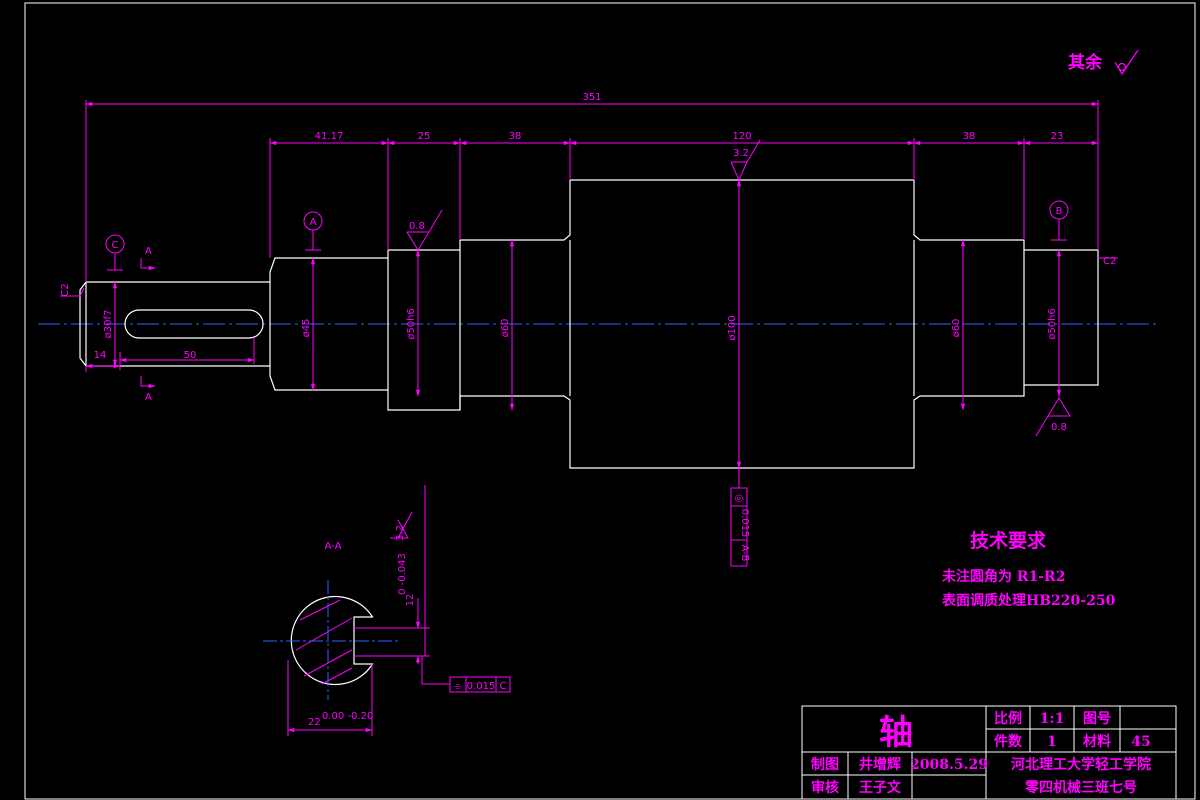 This screenshot has height=800, width=1200. What do you see at coordinates (741, 153) in the screenshot?
I see `roughness-value-3-2-top: 3.2` at bounding box center [741, 153].